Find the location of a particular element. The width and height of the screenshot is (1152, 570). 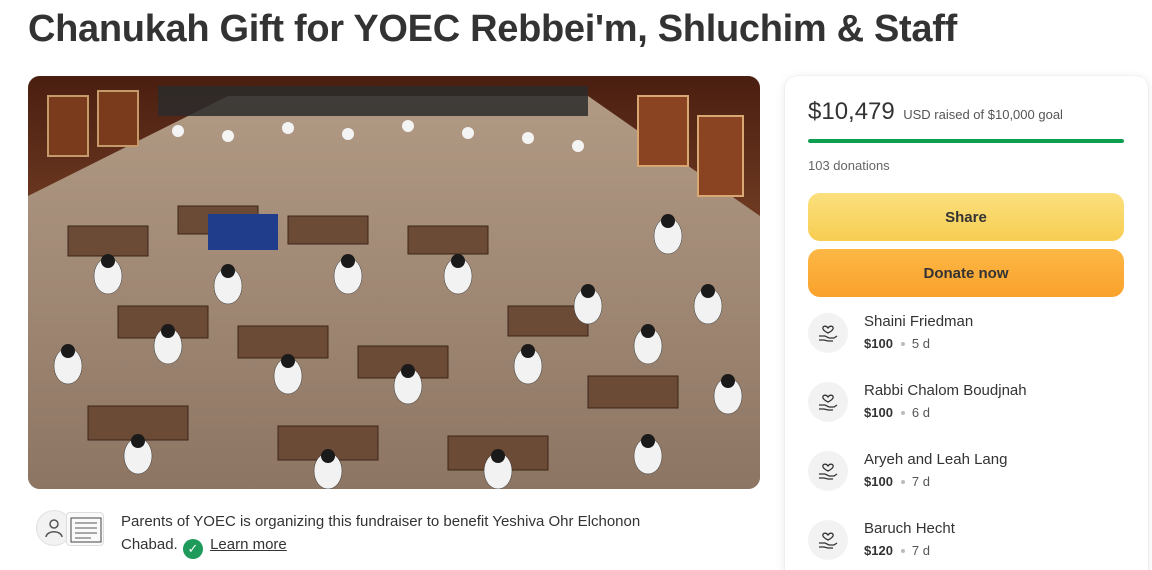

amount-raised: $10,479 USD raised of $10,000 goal is located at coordinates (935, 112).